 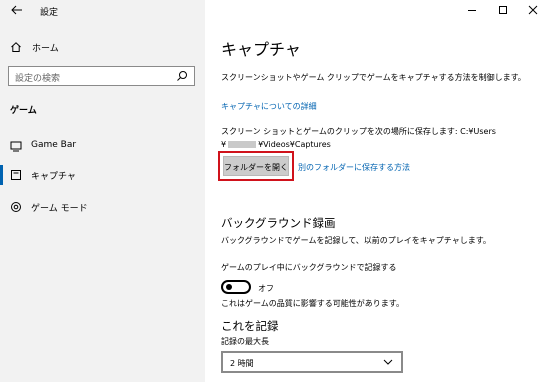 I want to click on save-location-line1: スクリーン ショットとゲームのクリップを次の場所に保存します: C:¥Users, so click(x=358, y=131).